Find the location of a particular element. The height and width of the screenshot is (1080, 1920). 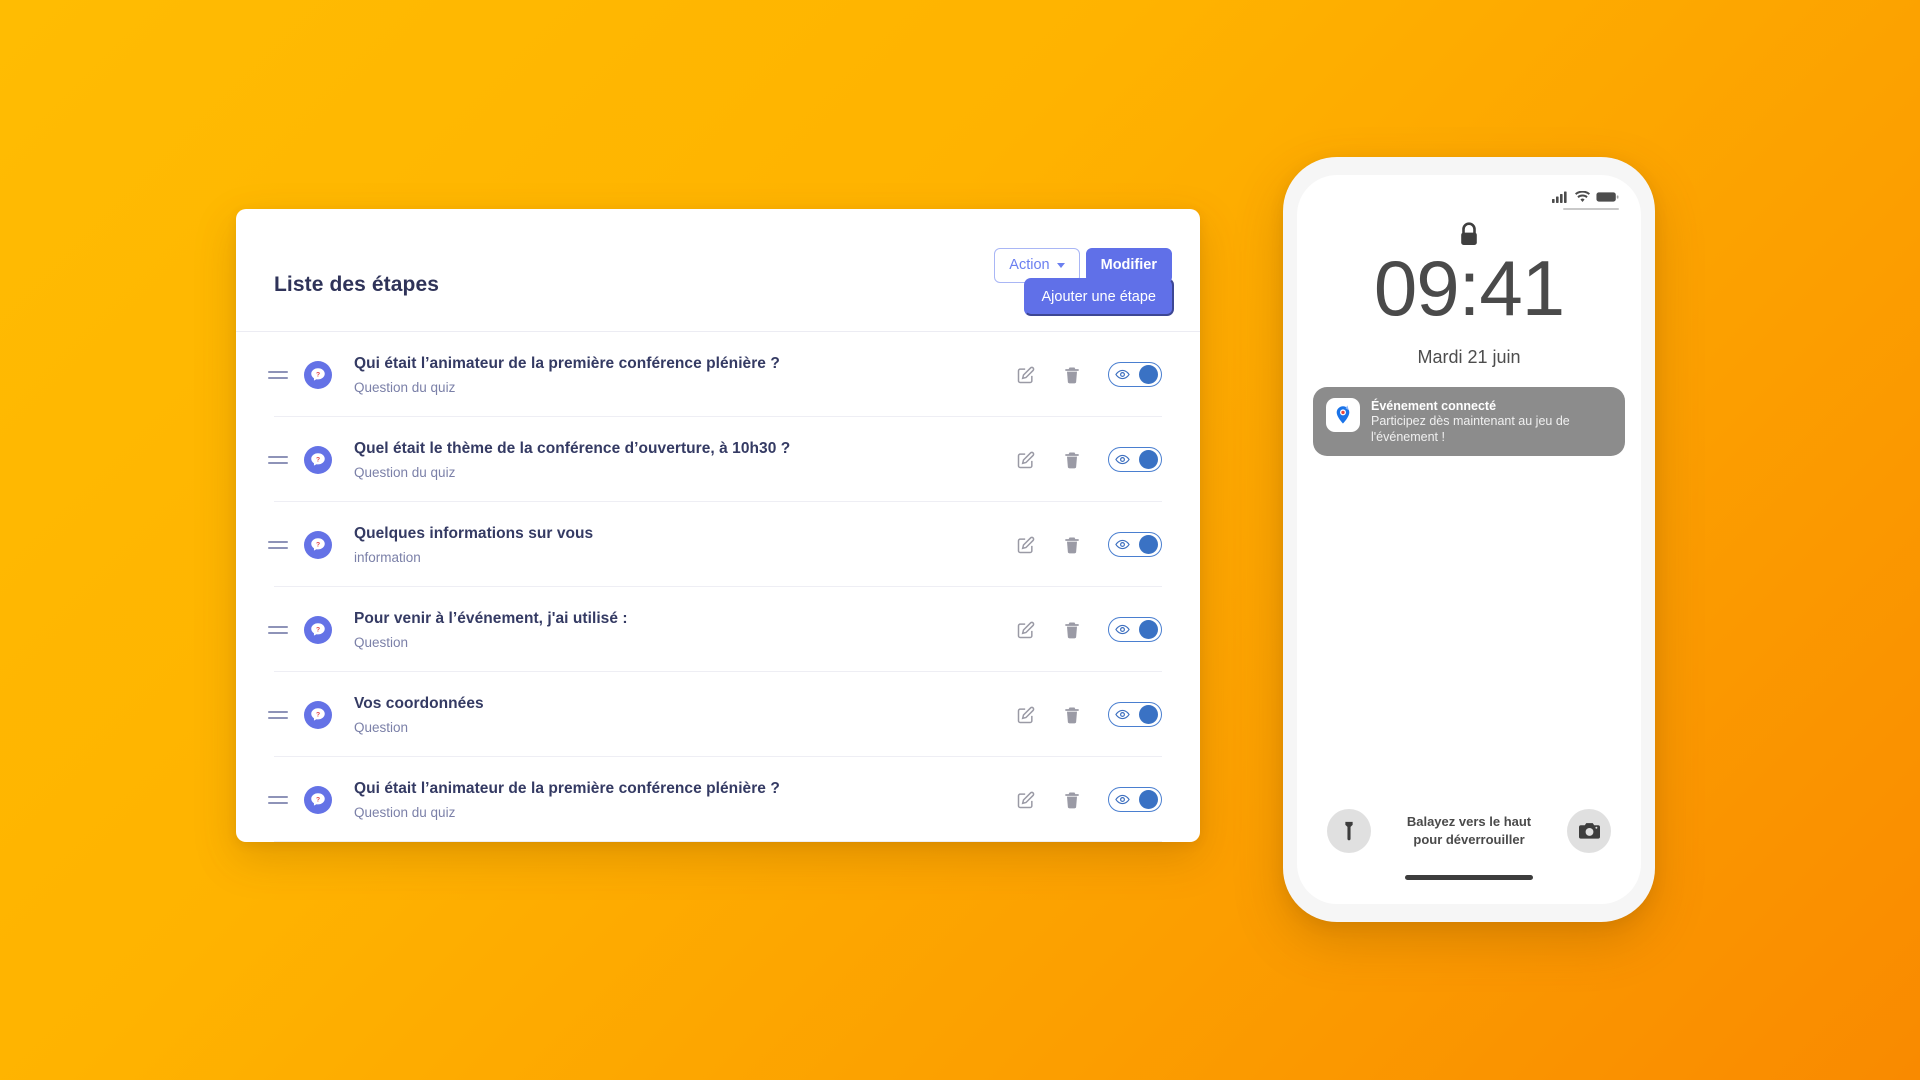

status-icons is located at coordinates (1585, 197).